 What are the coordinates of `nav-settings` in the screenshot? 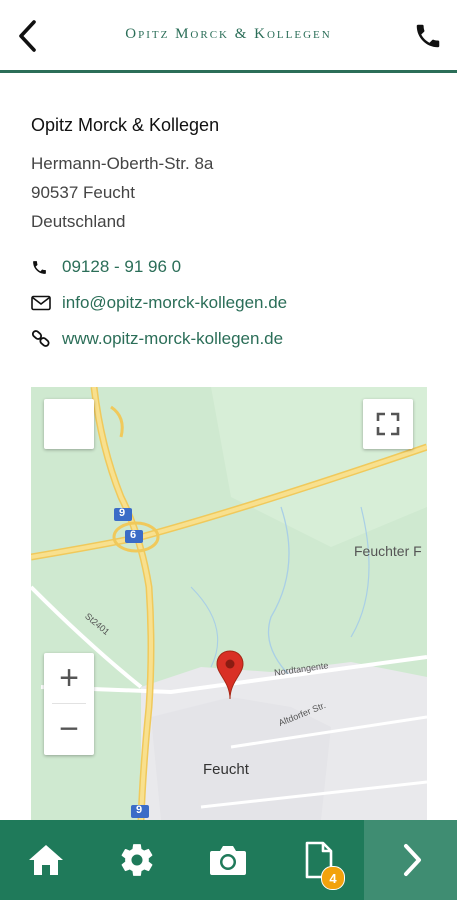 It's located at (136, 860).